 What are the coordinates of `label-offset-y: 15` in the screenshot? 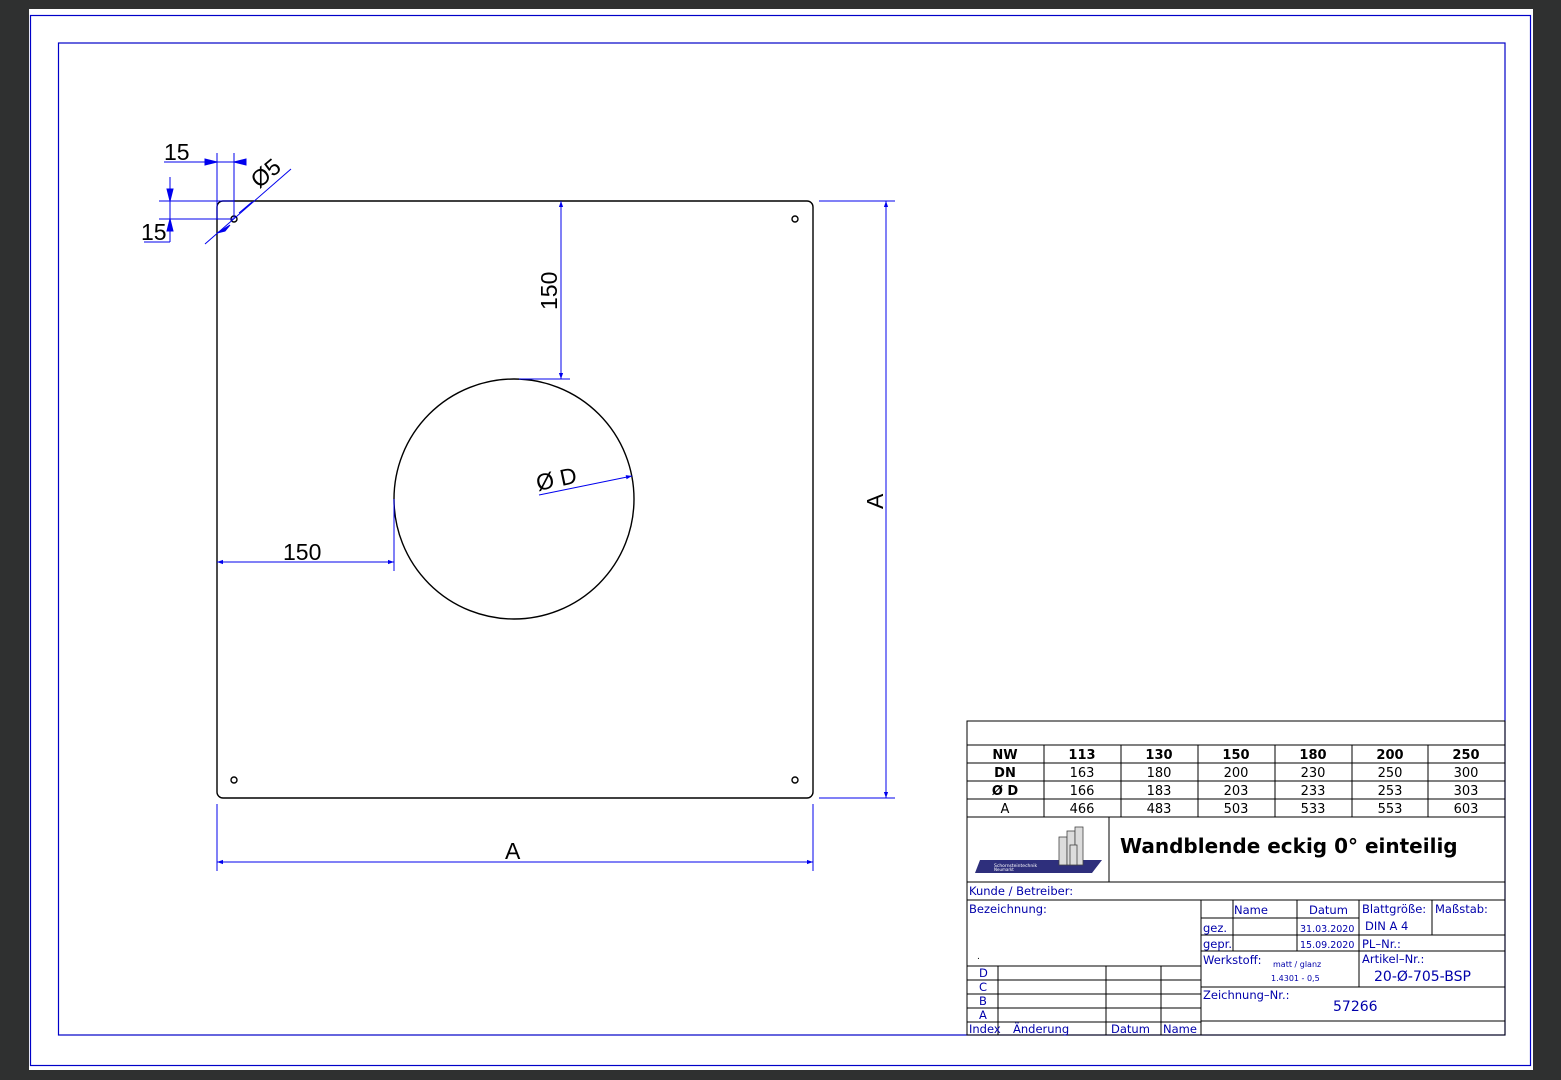 It's located at (154, 232).